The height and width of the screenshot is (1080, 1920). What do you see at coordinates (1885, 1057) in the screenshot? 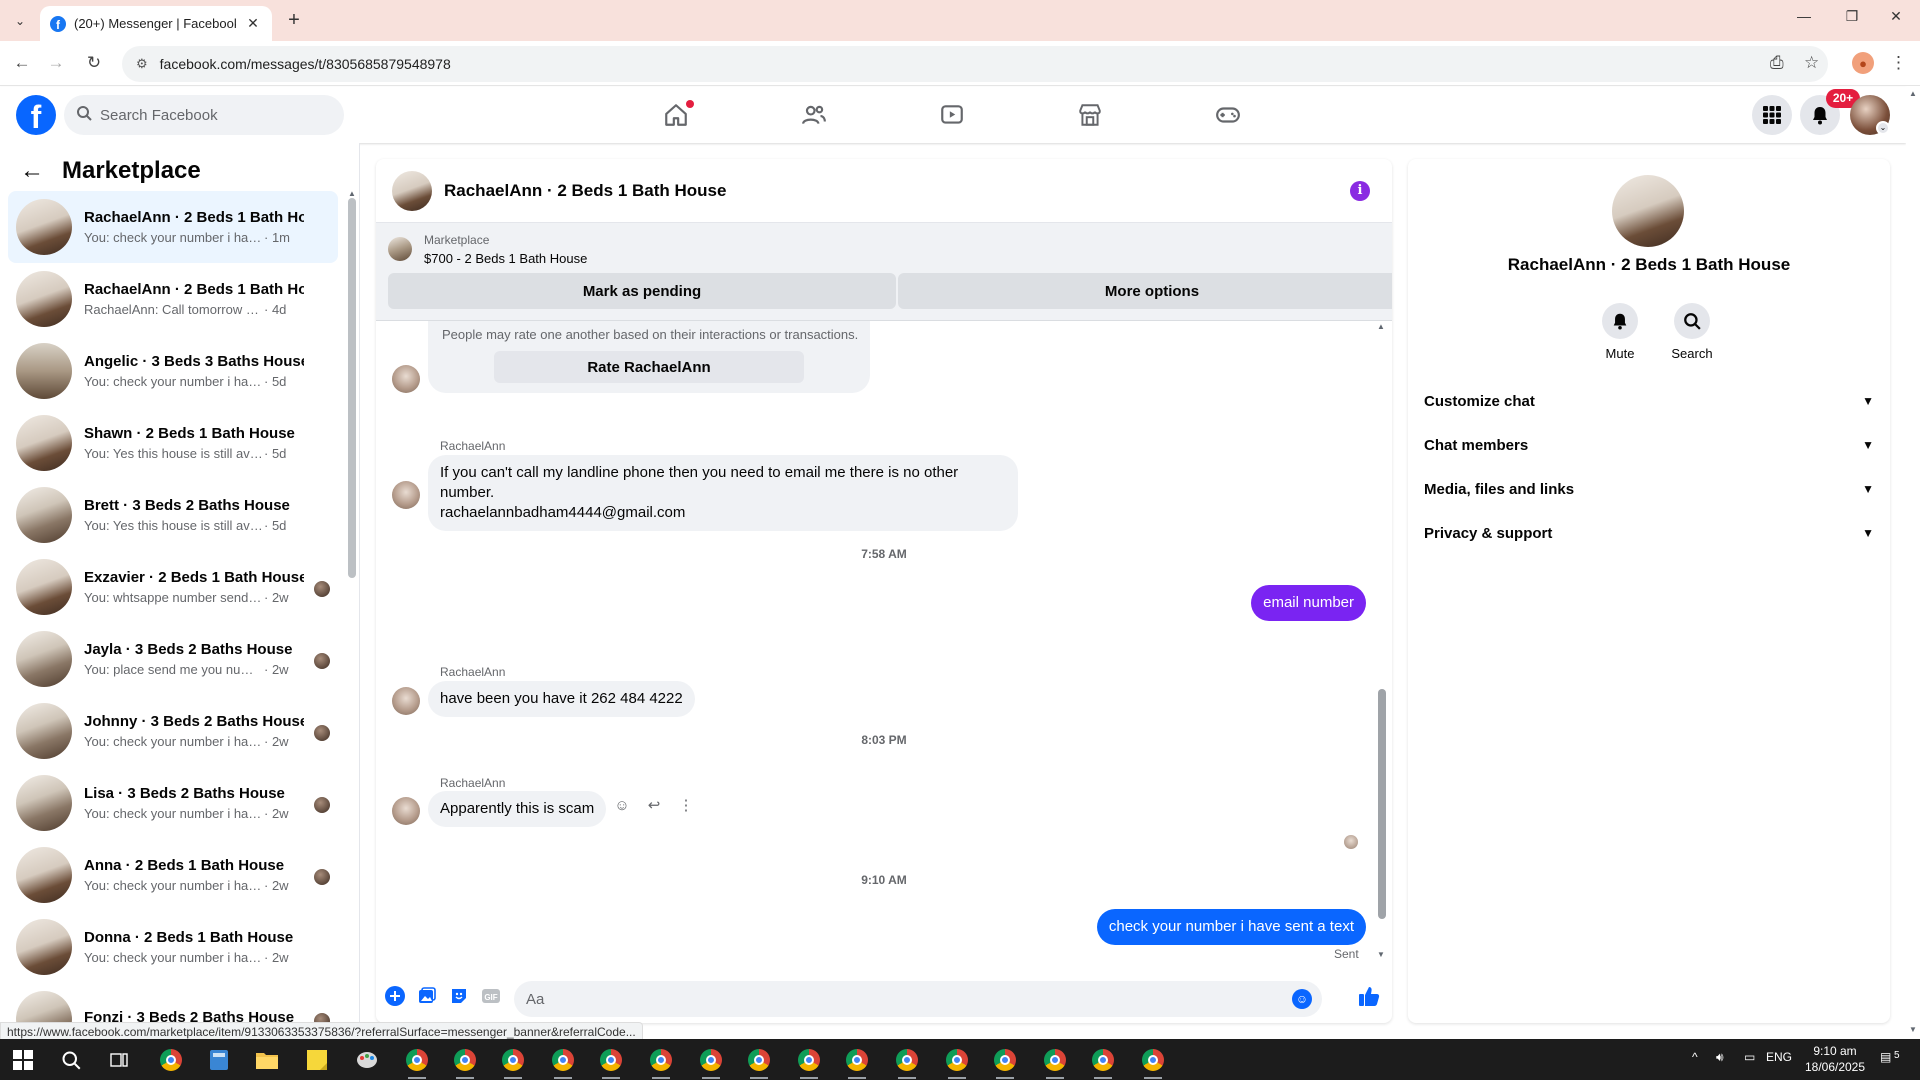
I see `action-center-icon: ▤` at bounding box center [1885, 1057].